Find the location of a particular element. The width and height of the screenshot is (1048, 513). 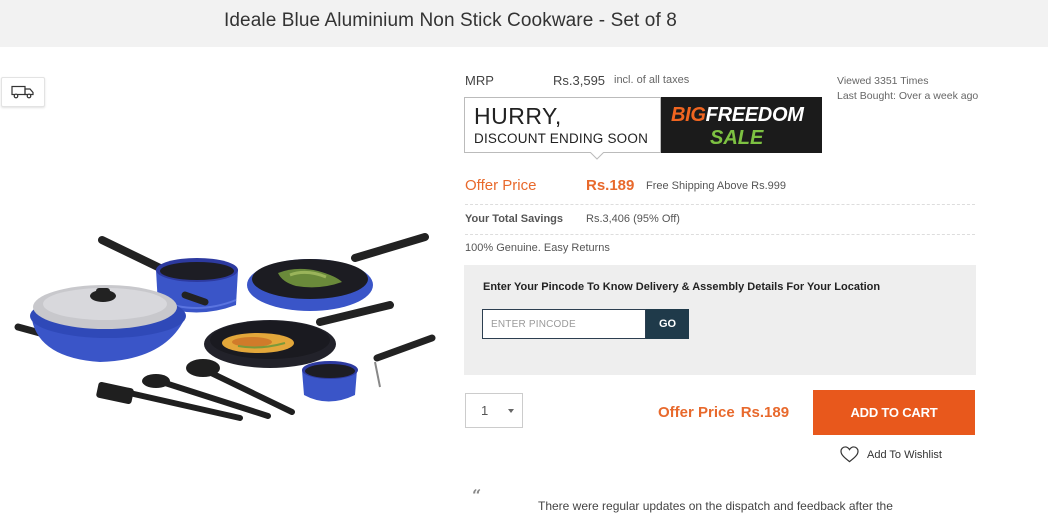

savings-value: Rs.3,406 (95% Off) is located at coordinates (633, 219).